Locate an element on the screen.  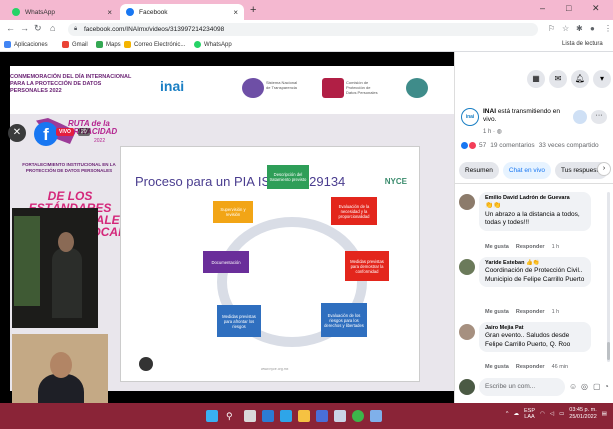
bookmark-label: WhatsApp is located at coordinates (218, 44).